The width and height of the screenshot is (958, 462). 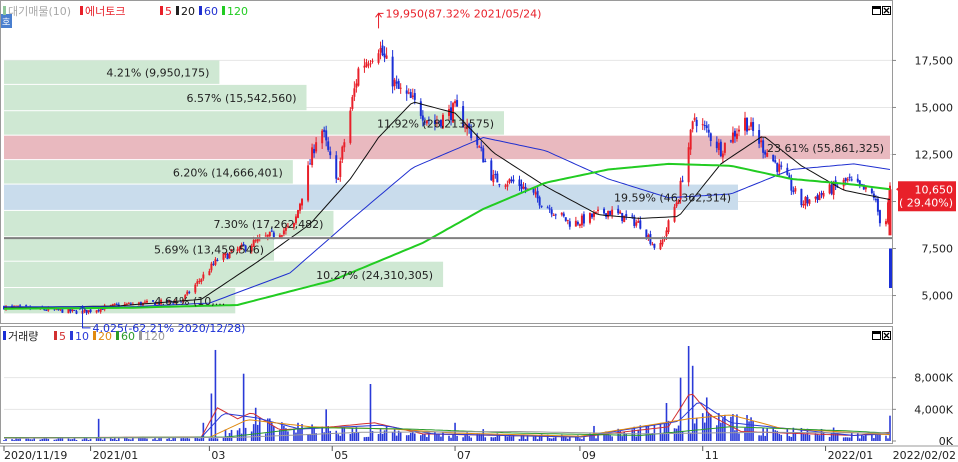 I want to click on x-tick-label: 09, so click(x=589, y=455).